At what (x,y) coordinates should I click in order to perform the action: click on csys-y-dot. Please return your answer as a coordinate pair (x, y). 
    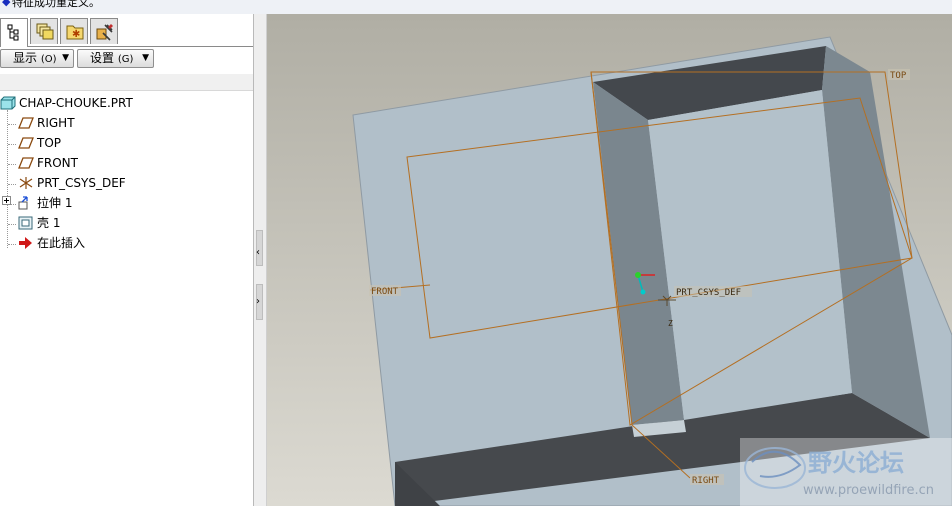
    Looking at the image, I should click on (643, 292).